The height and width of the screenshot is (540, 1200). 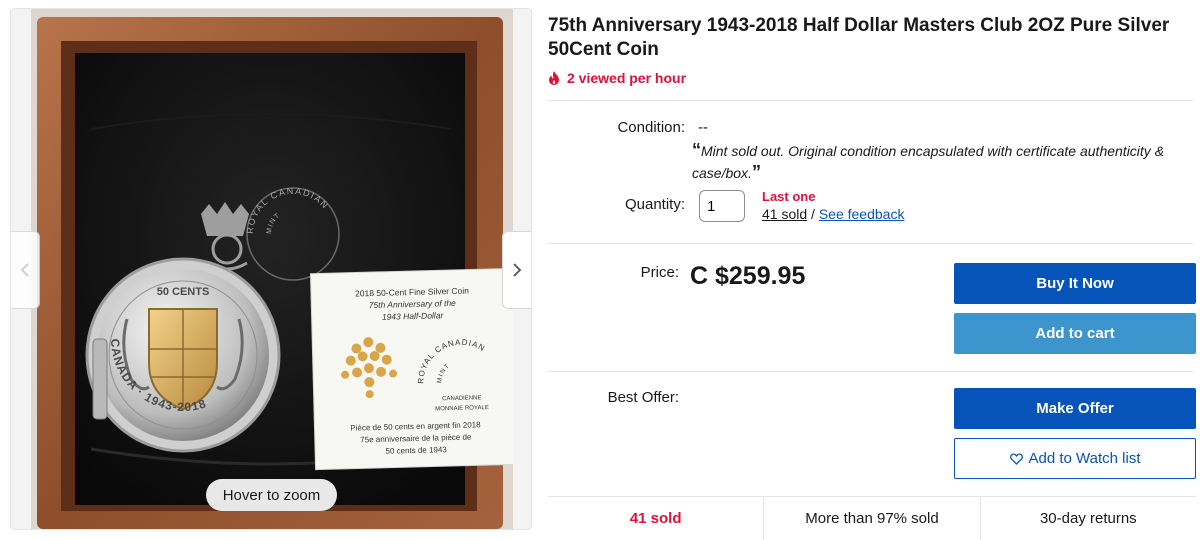 I want to click on svg-text: 50 CENTS, so click(x=183, y=292).